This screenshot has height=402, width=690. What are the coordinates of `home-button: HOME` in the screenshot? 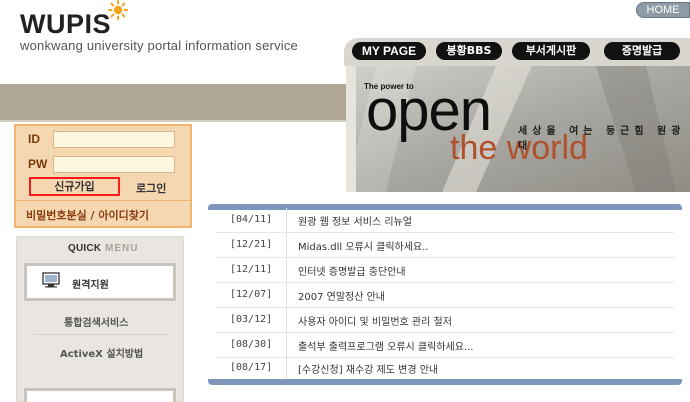 It's located at (663, 10).